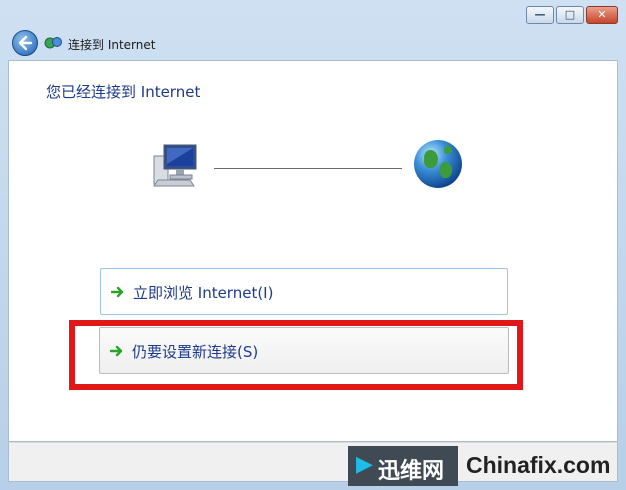 The height and width of the screenshot is (490, 626). What do you see at coordinates (296, 355) in the screenshot?
I see `highlight-annotation` at bounding box center [296, 355].